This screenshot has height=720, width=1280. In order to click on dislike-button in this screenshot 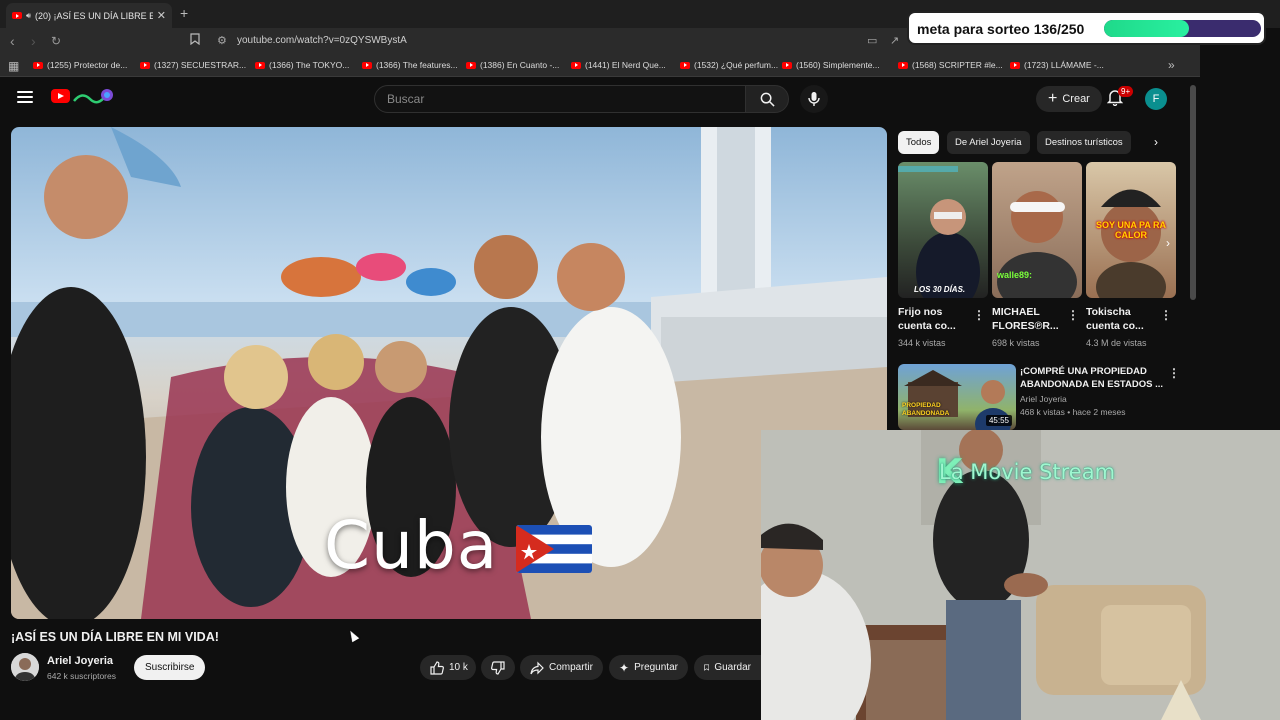, I will do `click(498, 667)`.